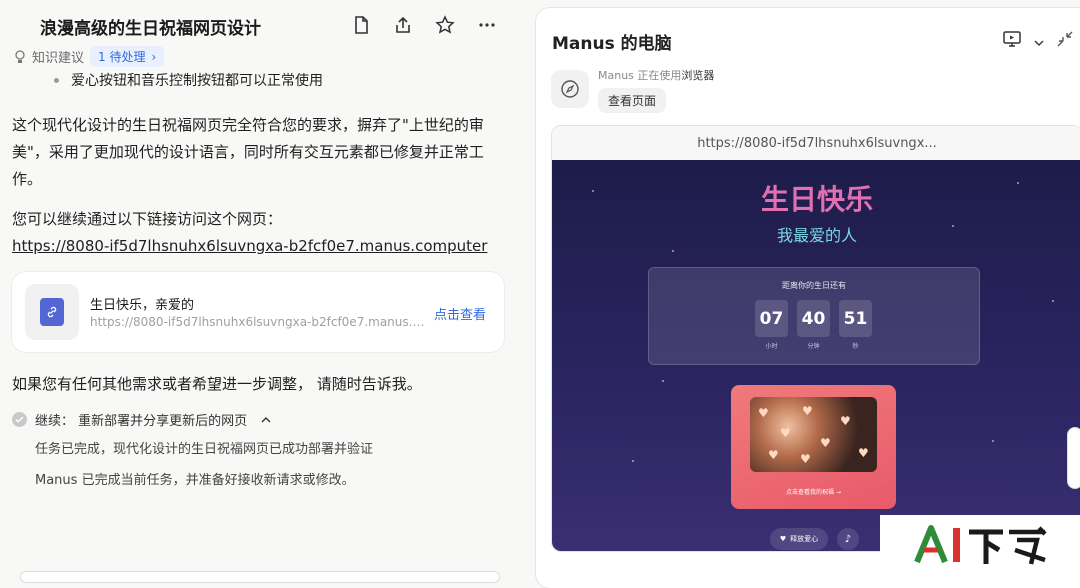  Describe the element at coordinates (460, 313) in the screenshot. I see `view-attachment-button: 点击查看` at that location.